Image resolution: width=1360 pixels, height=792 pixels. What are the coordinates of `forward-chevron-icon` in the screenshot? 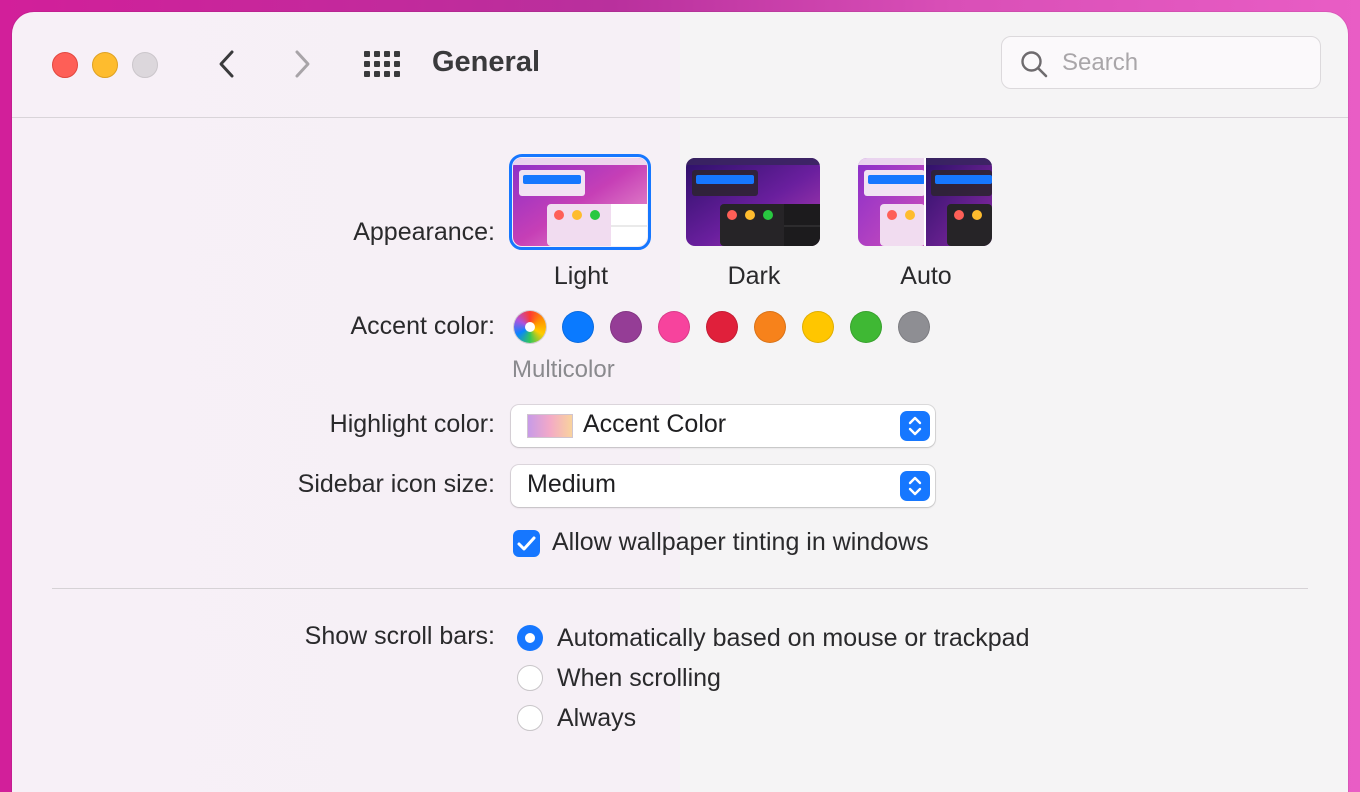 It's located at (302, 64).